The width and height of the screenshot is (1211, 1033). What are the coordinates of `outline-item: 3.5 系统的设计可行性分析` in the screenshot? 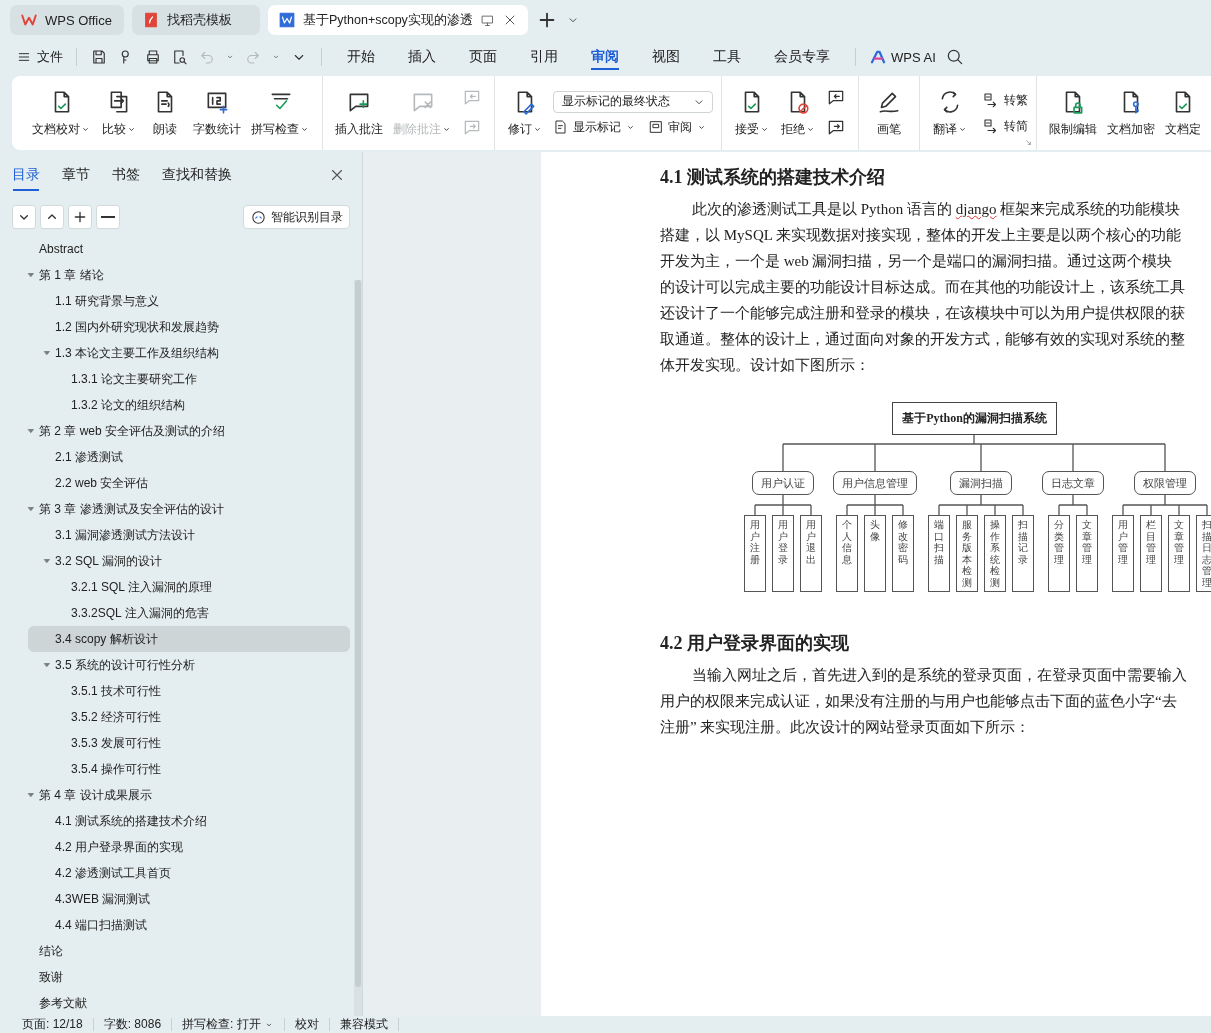 It's located at (175, 665).